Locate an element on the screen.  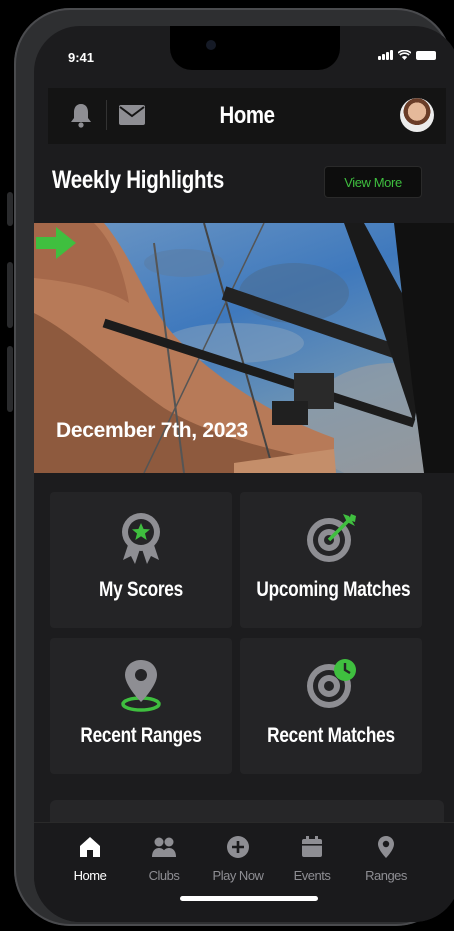
tab-label: Play Now is located at coordinates (238, 875).